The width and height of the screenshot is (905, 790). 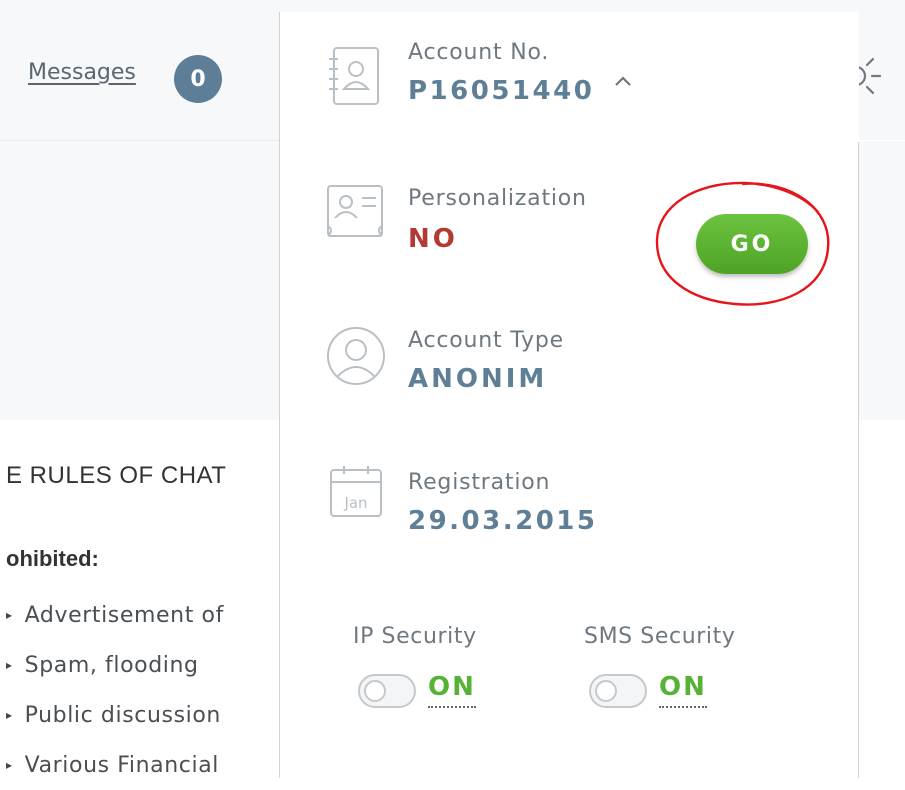 I want to click on ip-security-status: ON, so click(x=452, y=691).